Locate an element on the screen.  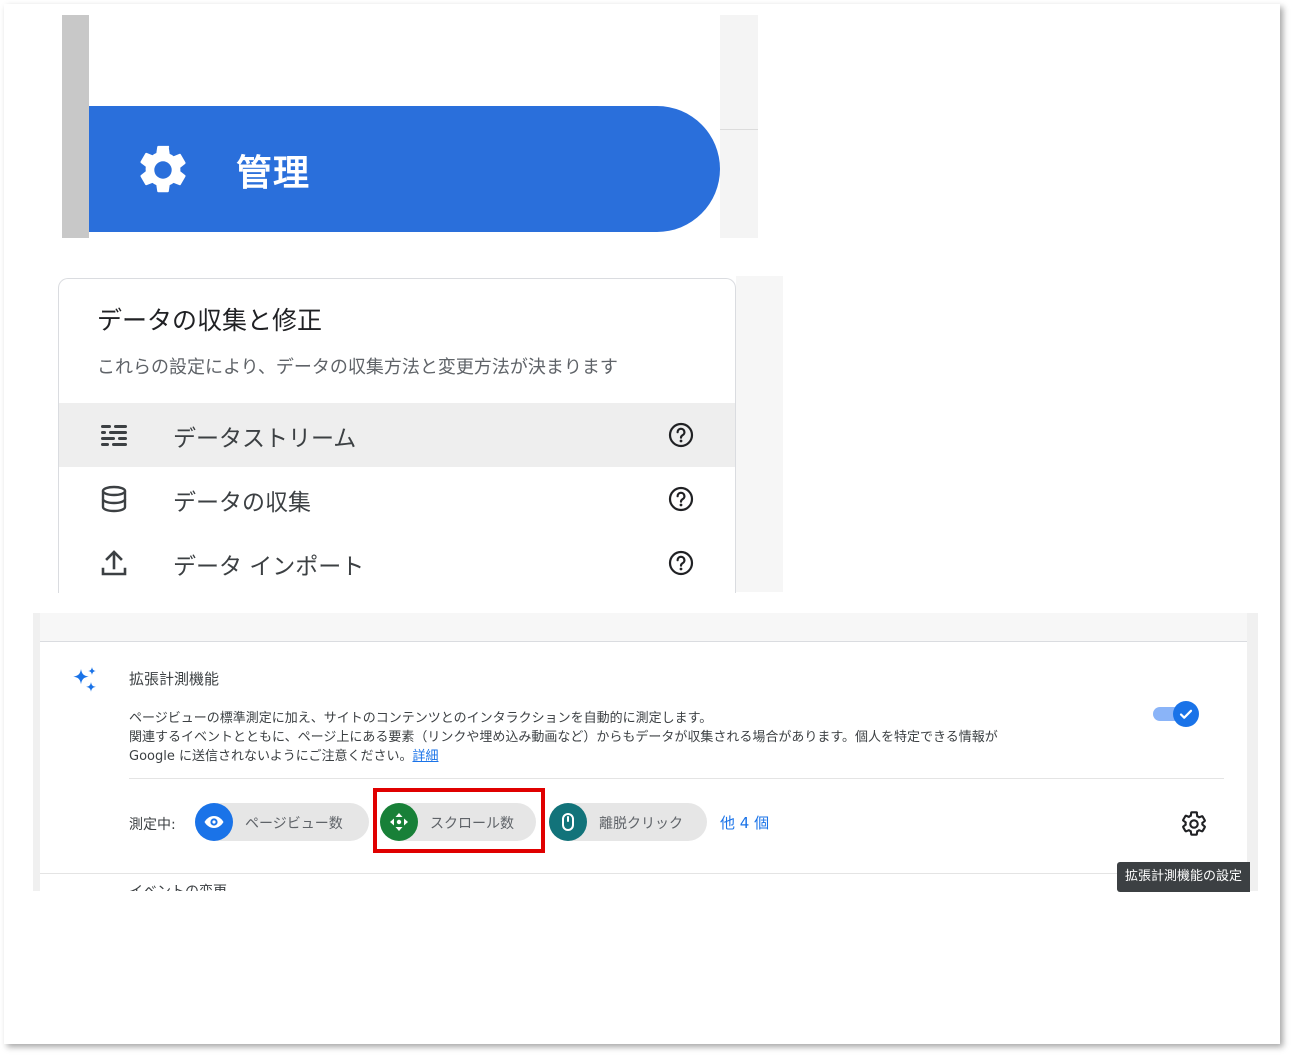
nav-right-divider is located at coordinates (739, 129).